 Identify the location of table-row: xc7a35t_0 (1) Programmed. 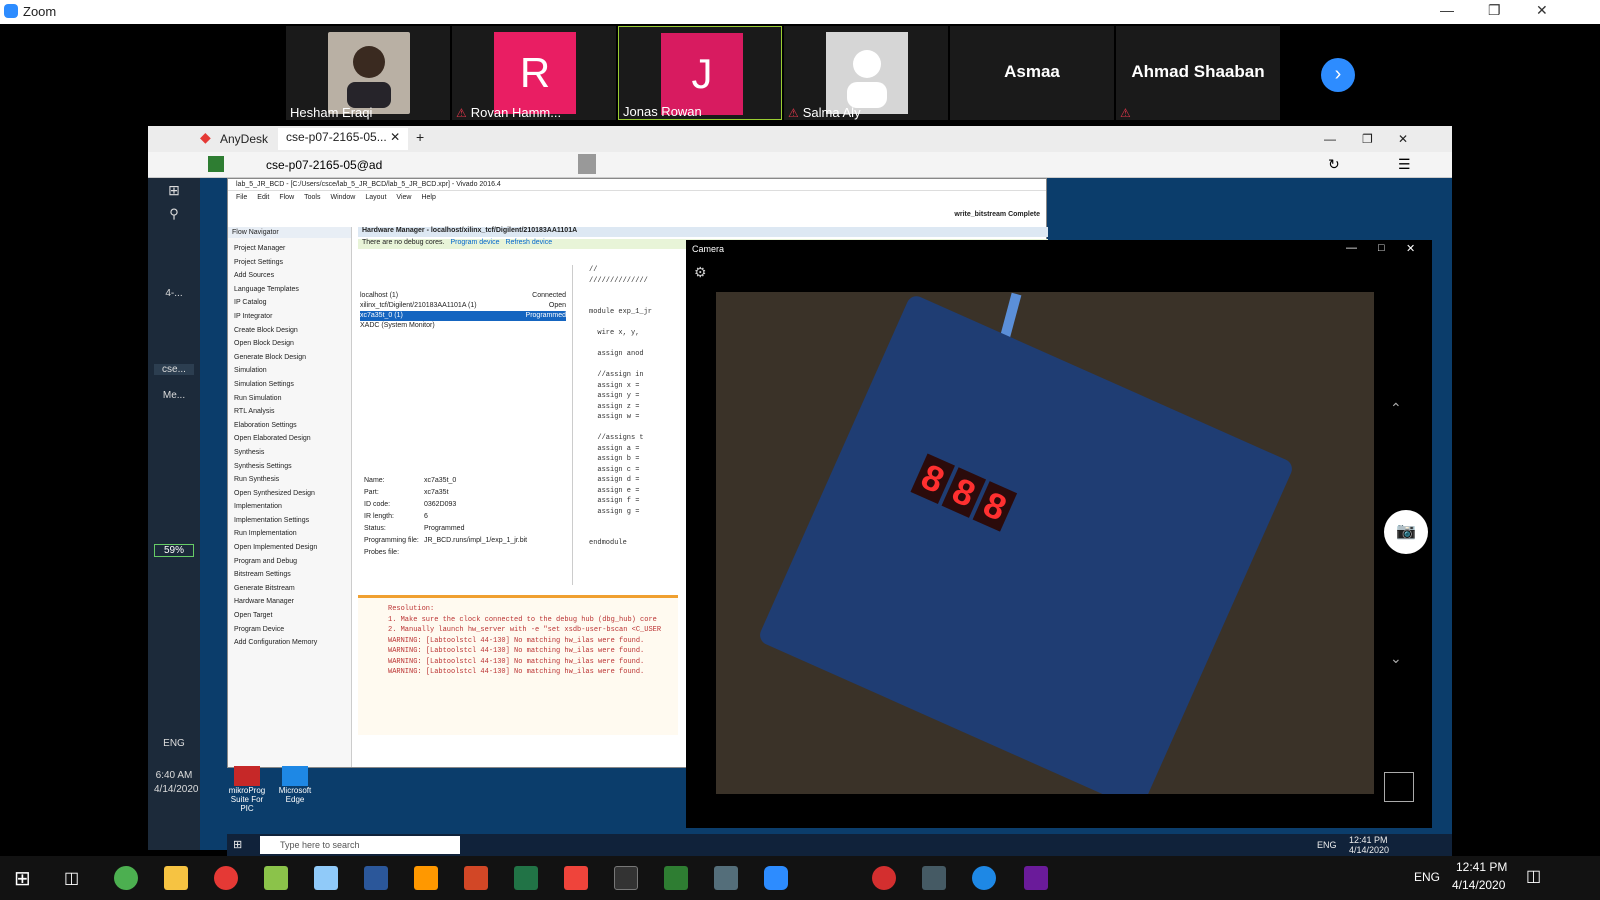
(463, 316).